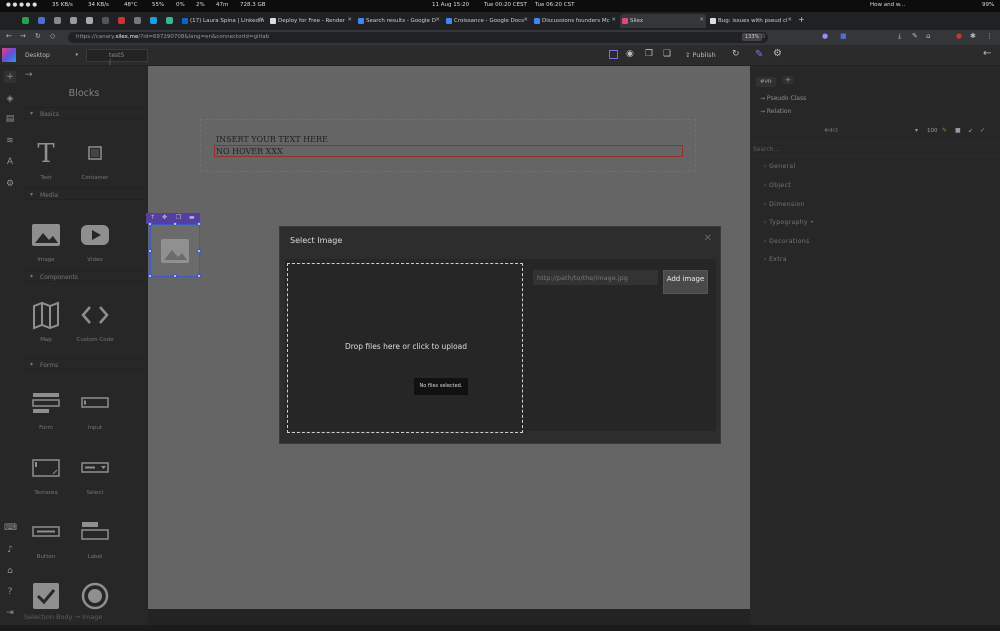  Describe the element at coordinates (667, 54) in the screenshot. I see `duplicate-icon: ❏` at that location.